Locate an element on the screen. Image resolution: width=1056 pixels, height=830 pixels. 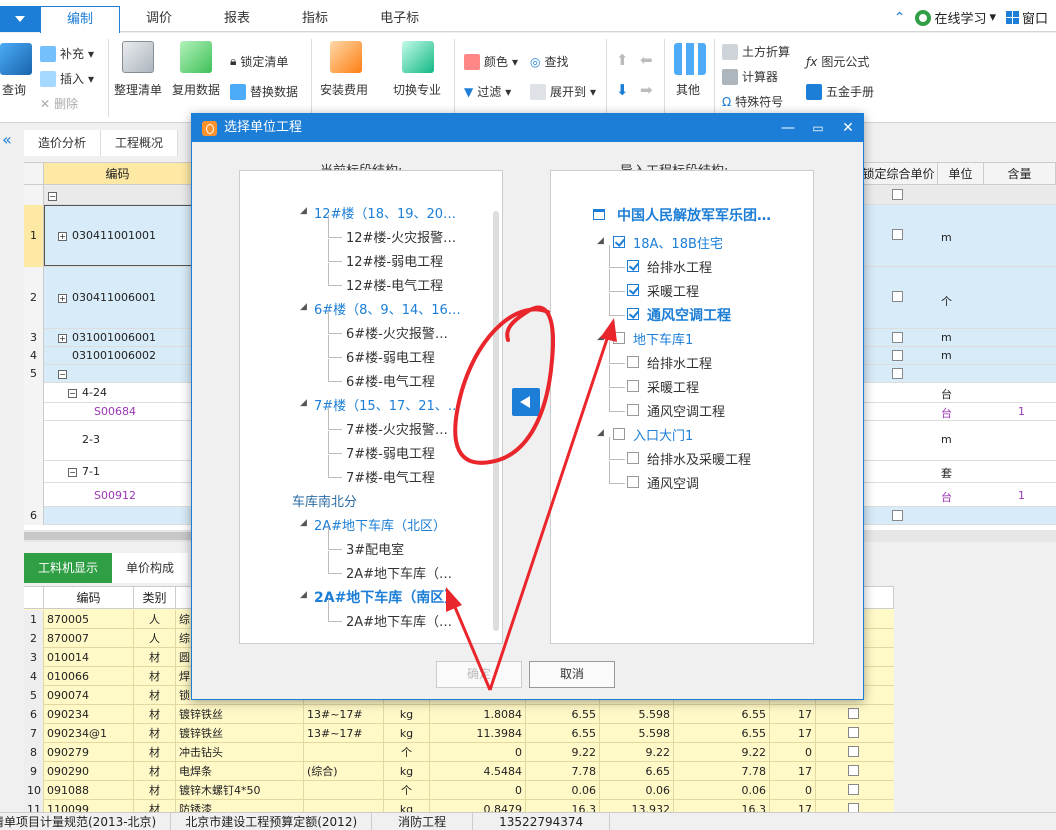
other-grid-icon is located at coordinates (690, 59).